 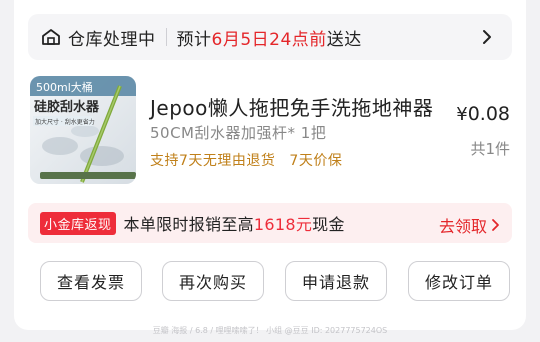 What do you see at coordinates (213, 281) in the screenshot?
I see `buy-again-button: 再次购买` at bounding box center [213, 281].